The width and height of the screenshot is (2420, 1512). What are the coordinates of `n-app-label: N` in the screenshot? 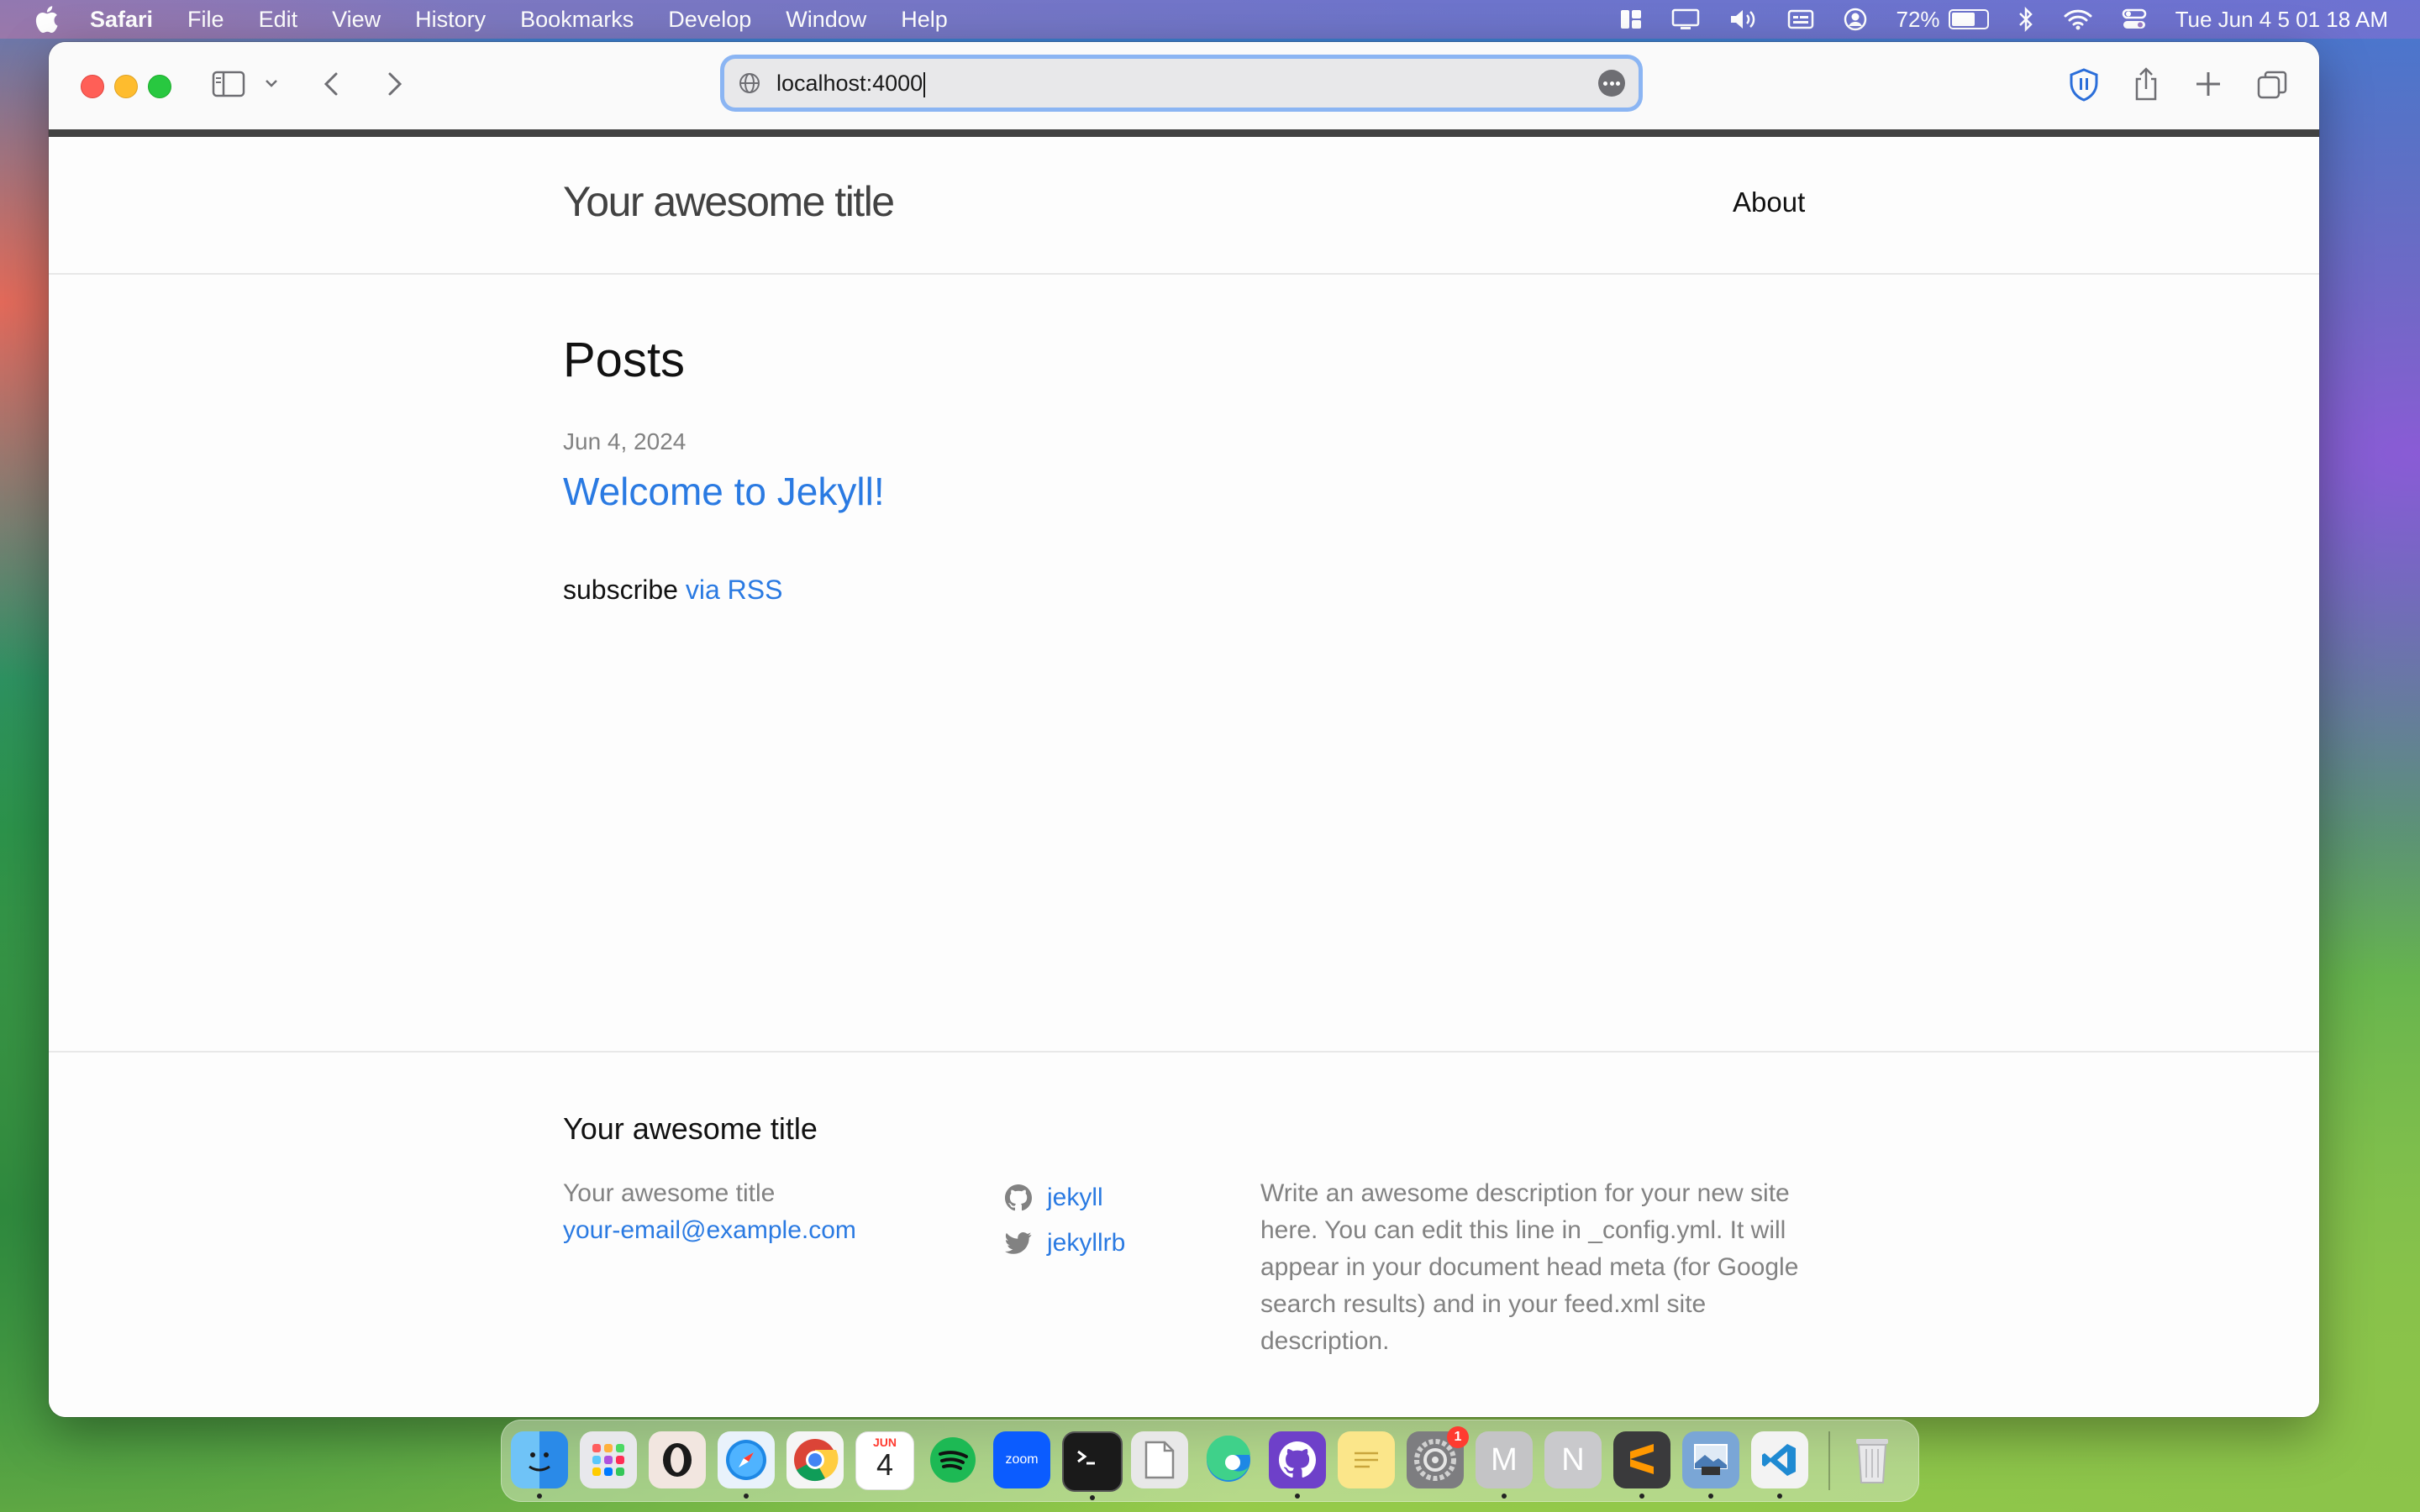 It's located at (1573, 1459).